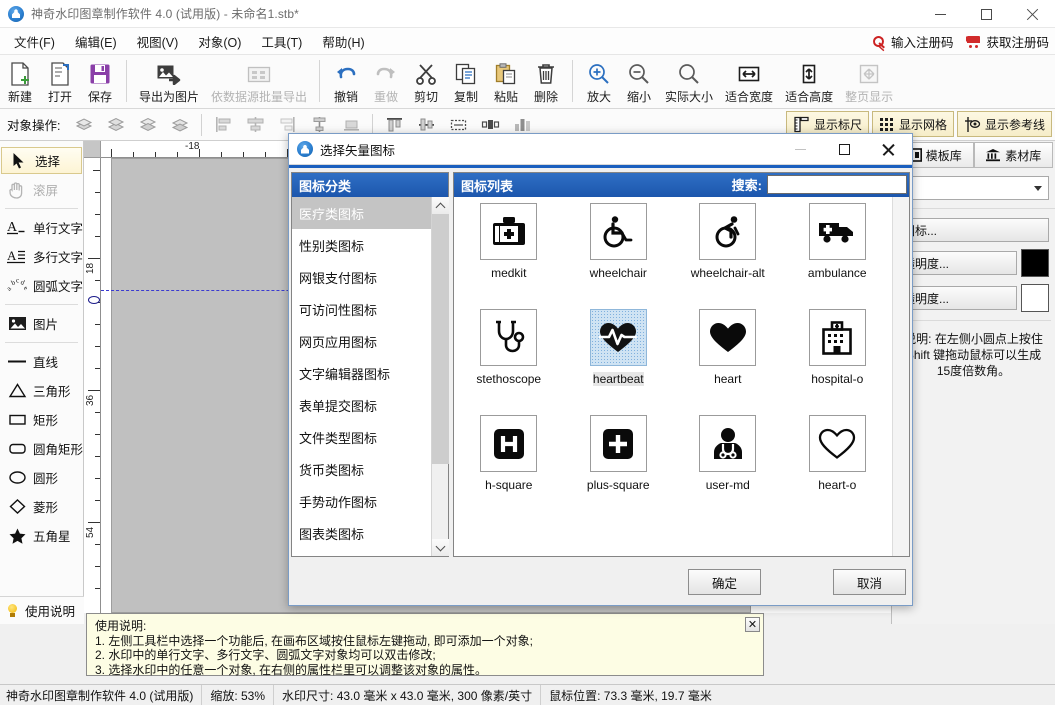 Image resolution: width=1055 pixels, height=705 pixels. I want to click on icon-cell-wheelchair-alt: wheelchair-alt, so click(728, 256).